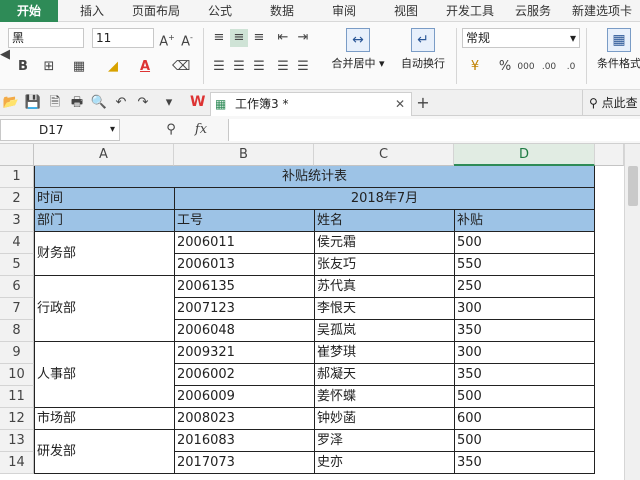 Image resolution: width=640 pixels, height=480 pixels. I want to click on bold-icon: B, so click(23, 67).